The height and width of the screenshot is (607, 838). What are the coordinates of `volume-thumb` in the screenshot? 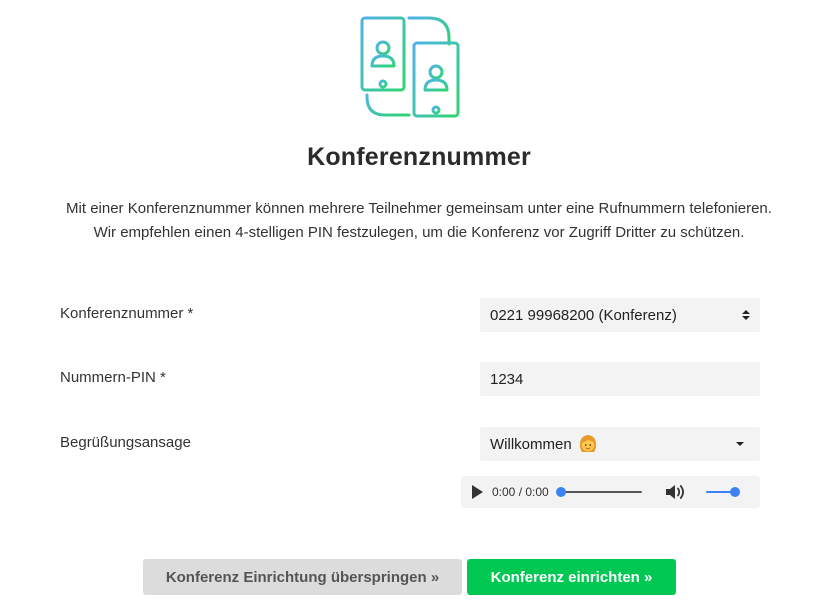 It's located at (734, 492).